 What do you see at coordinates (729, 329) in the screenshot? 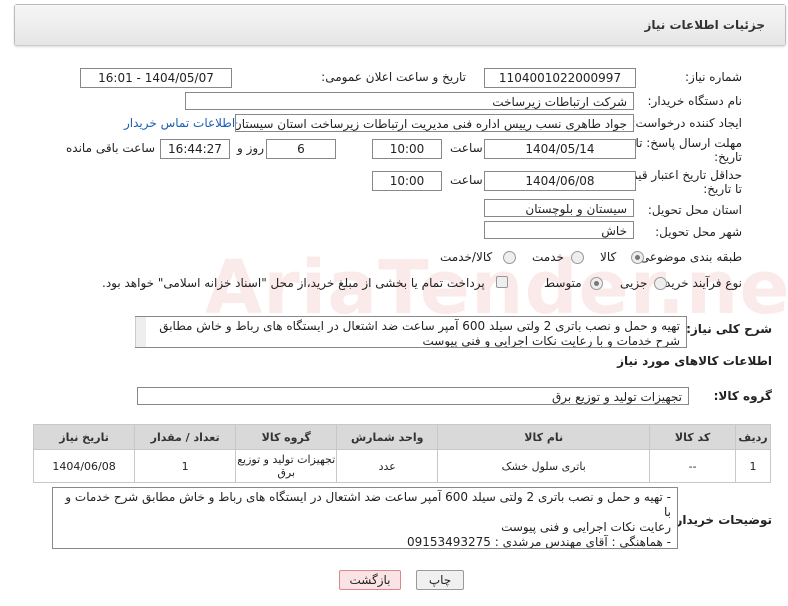
I see `description-label: شرح کلی نیاز:` at bounding box center [729, 329].